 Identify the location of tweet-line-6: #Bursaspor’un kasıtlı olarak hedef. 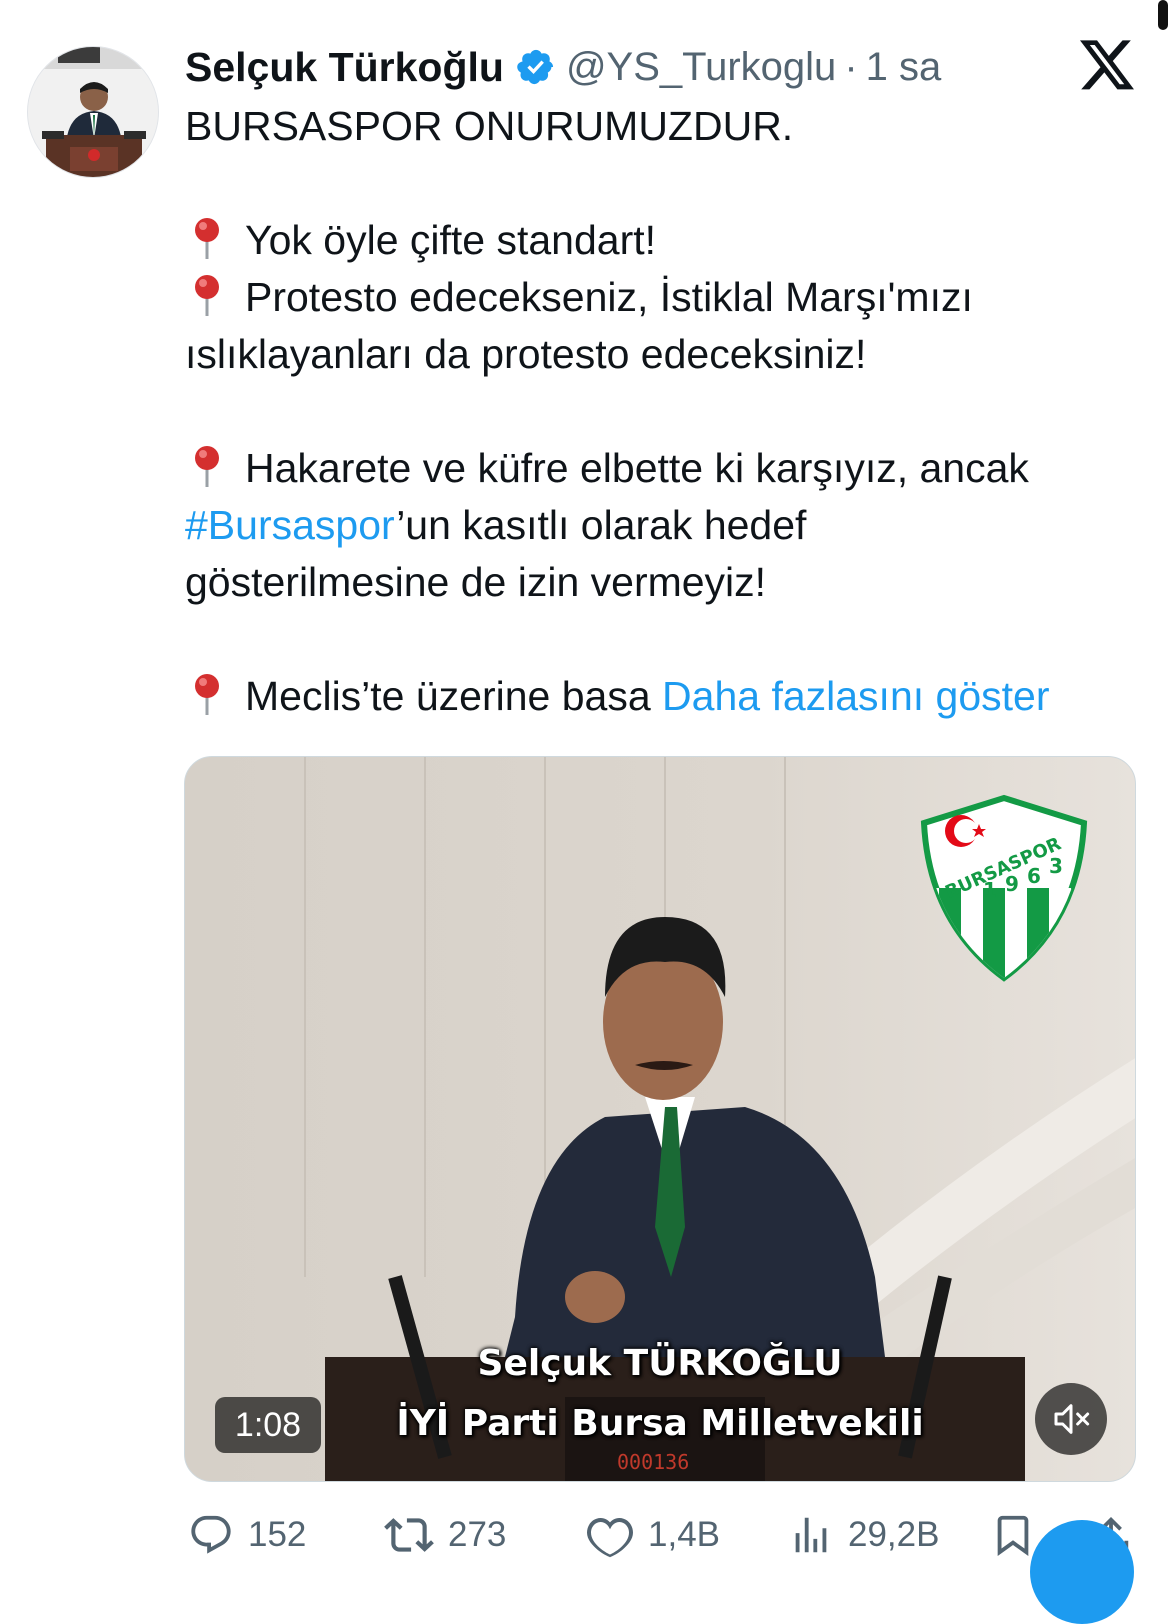
(665, 525).